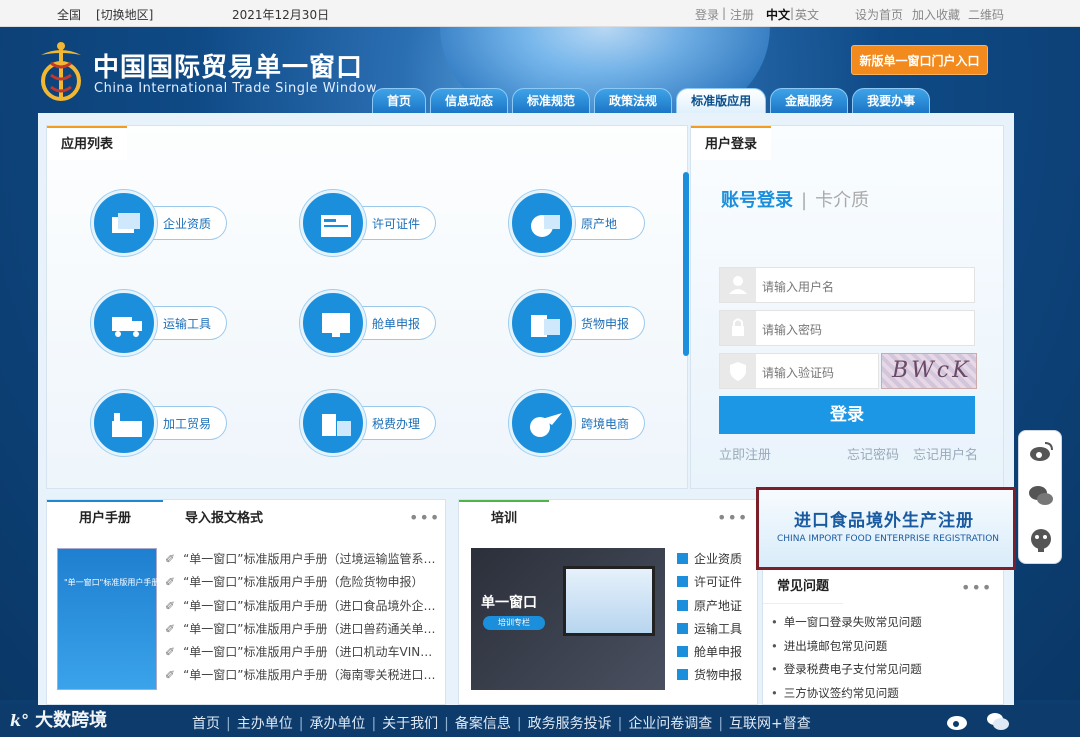 Image resolution: width=1080 pixels, height=737 pixels. Describe the element at coordinates (424, 517) in the screenshot. I see `manual-more-button: •••` at that location.